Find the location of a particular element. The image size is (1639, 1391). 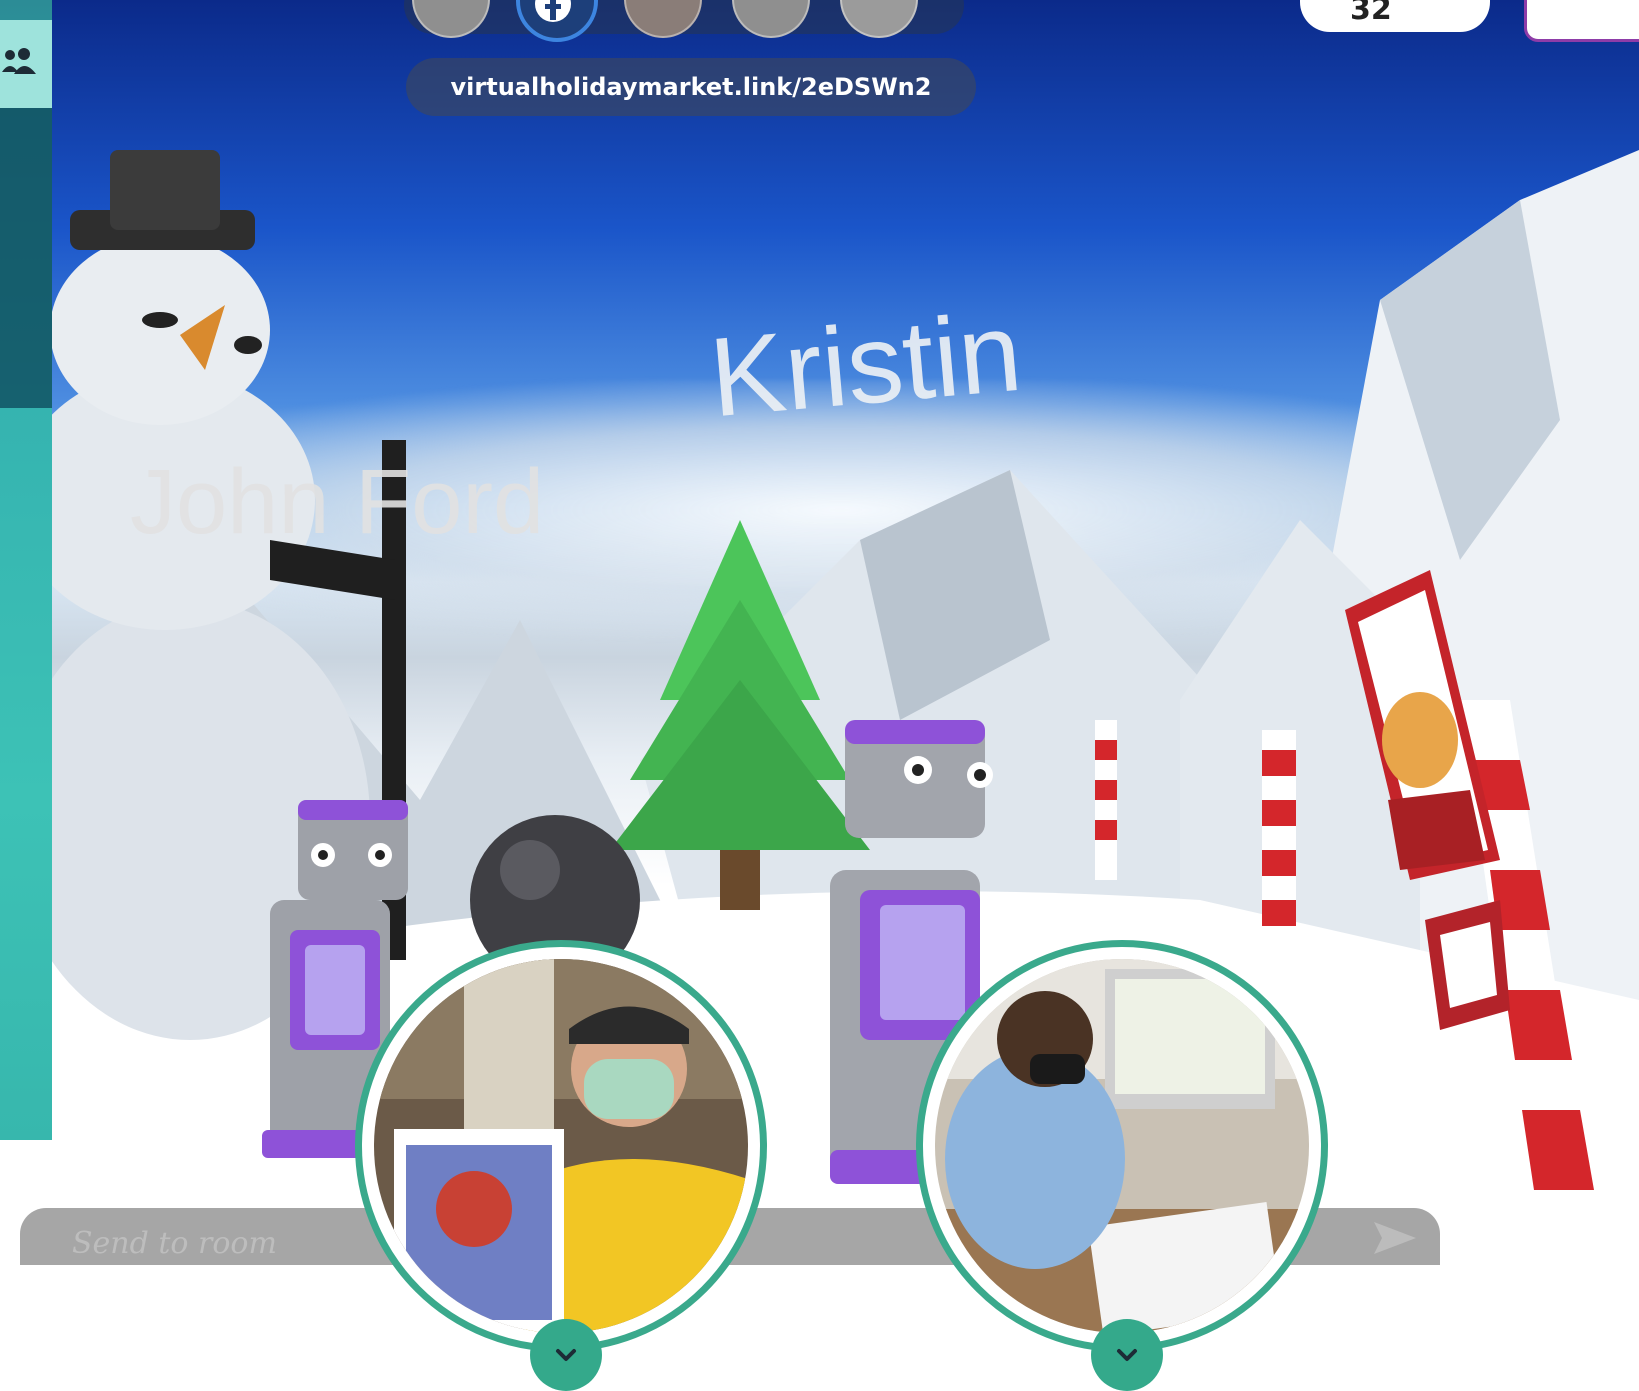

side-panel-band is located at coordinates (26, 258).